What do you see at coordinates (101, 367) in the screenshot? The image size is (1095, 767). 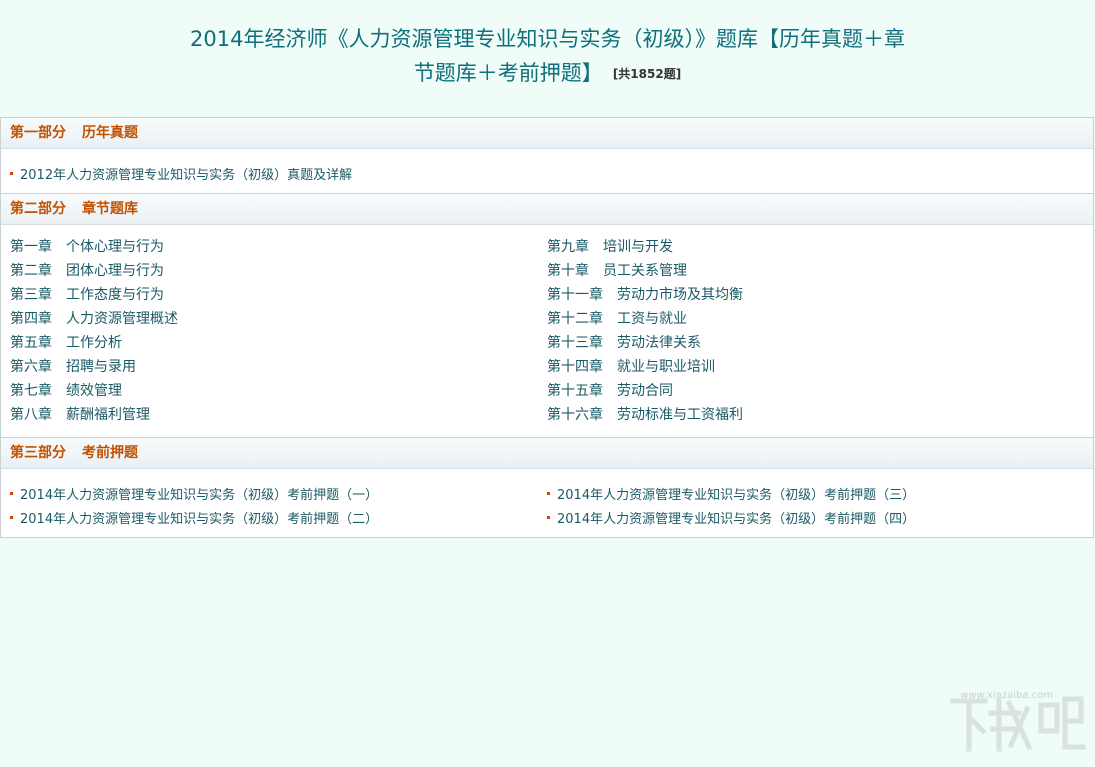 I see `chapter-name: 招聘与录用` at bounding box center [101, 367].